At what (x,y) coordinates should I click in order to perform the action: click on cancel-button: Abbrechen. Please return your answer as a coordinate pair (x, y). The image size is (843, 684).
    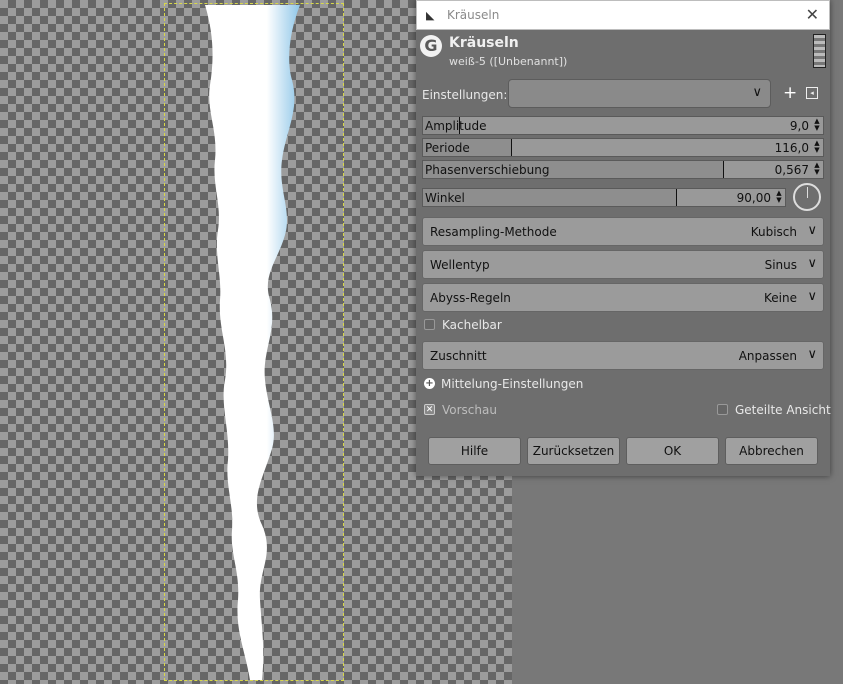
    Looking at the image, I should click on (771, 451).